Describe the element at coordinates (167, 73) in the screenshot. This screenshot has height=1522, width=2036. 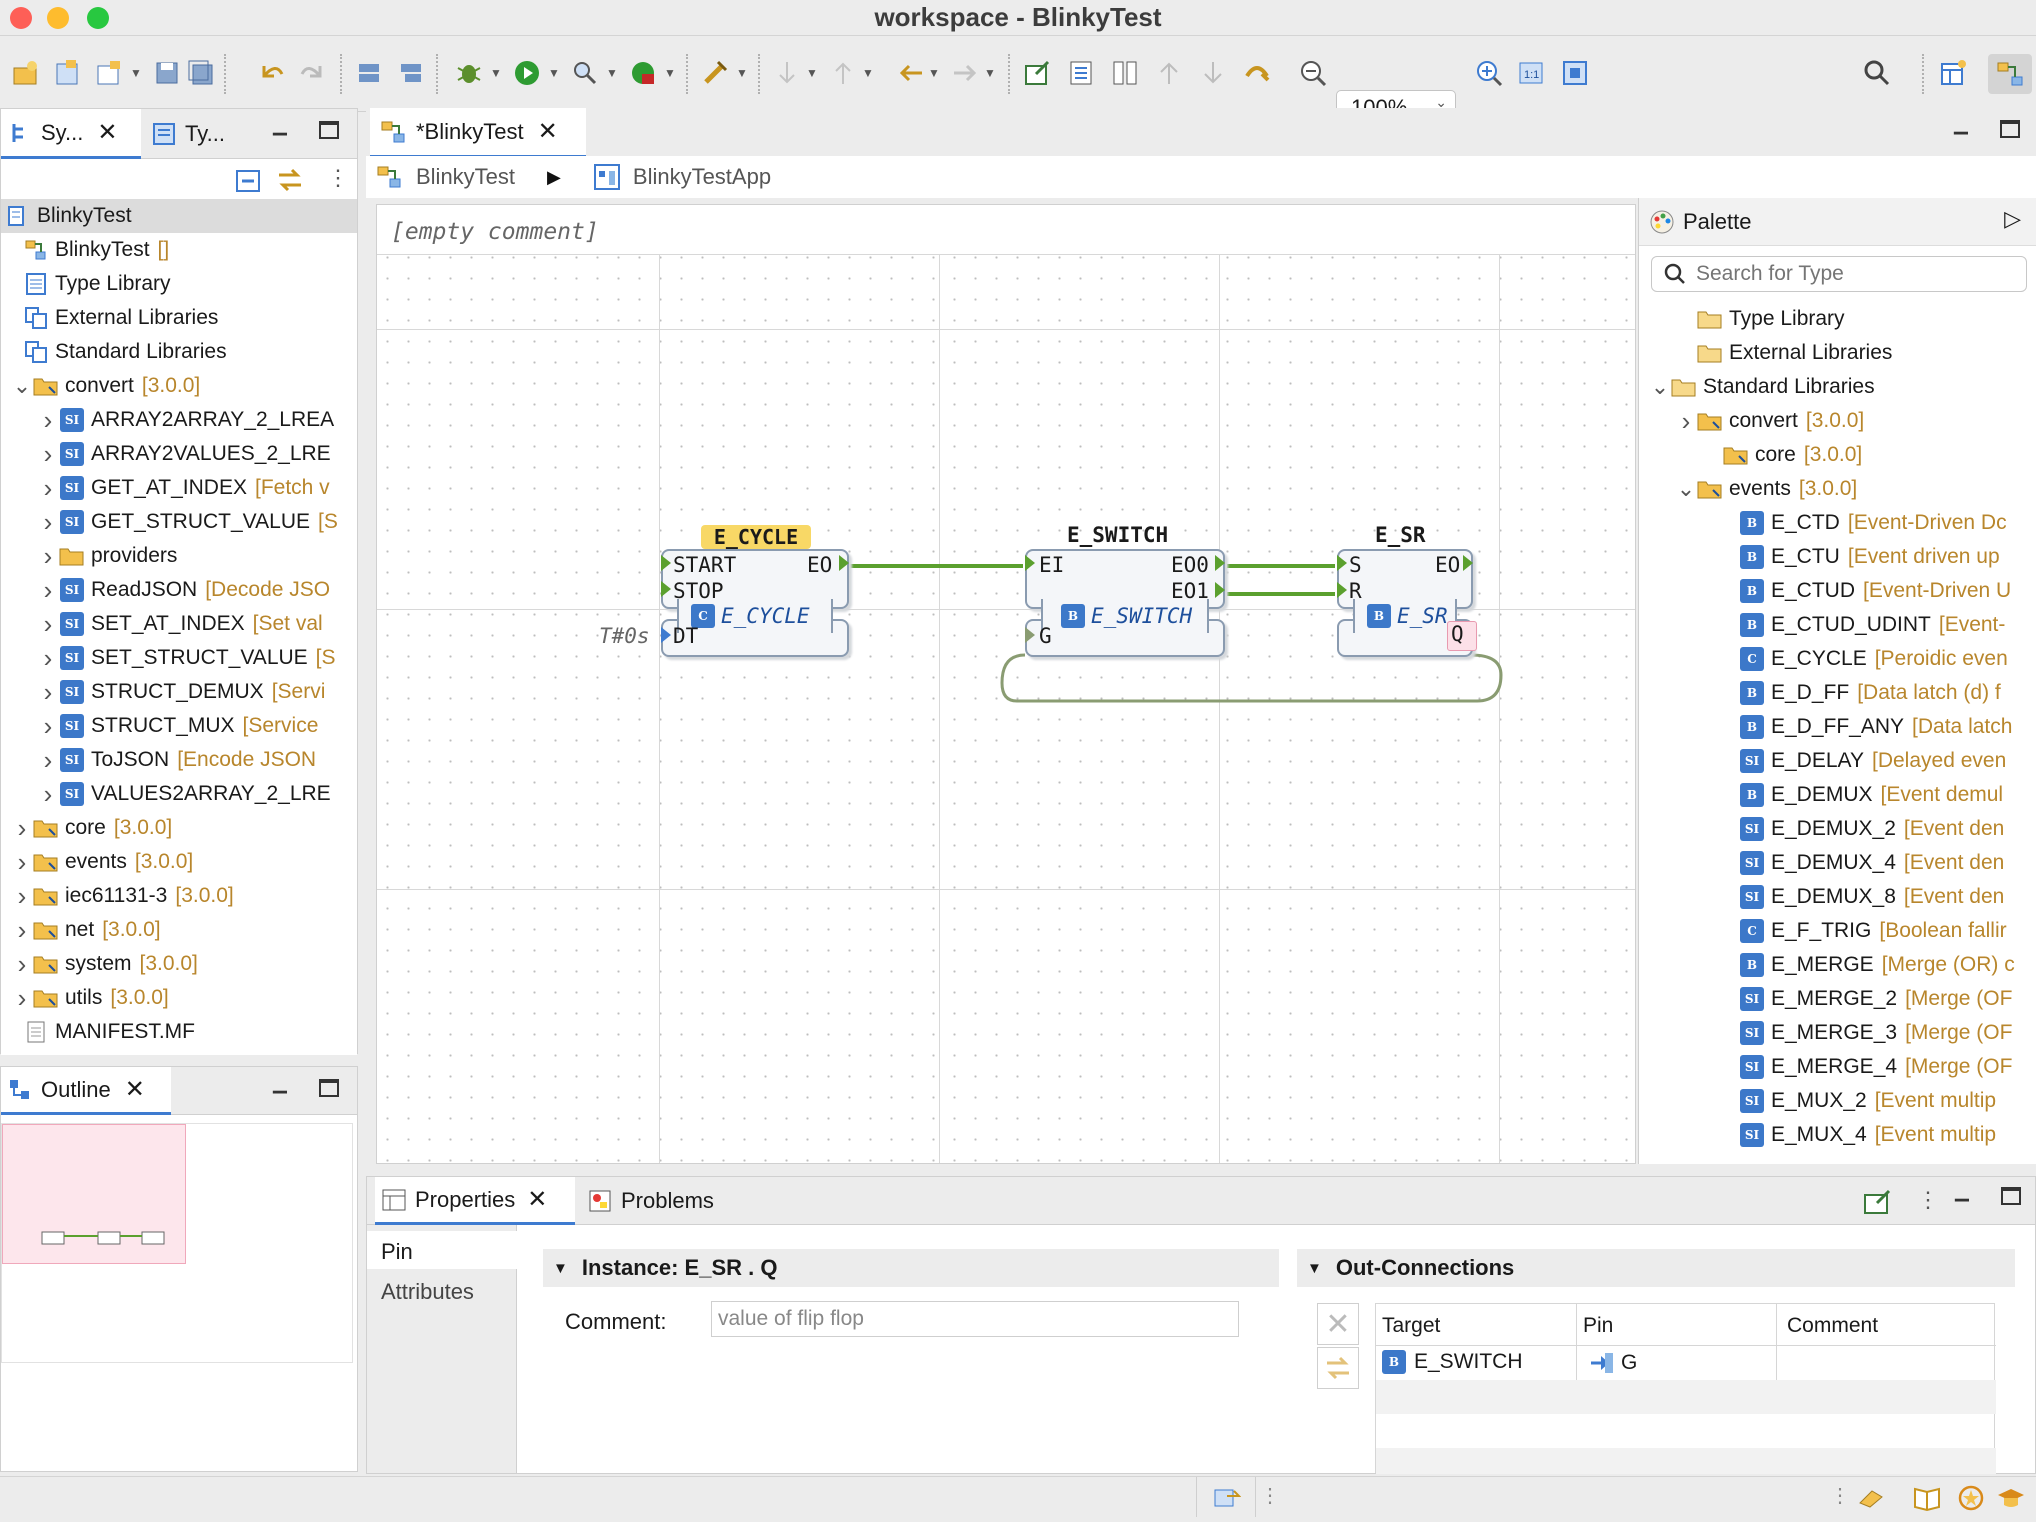
I see `save-icon` at that location.